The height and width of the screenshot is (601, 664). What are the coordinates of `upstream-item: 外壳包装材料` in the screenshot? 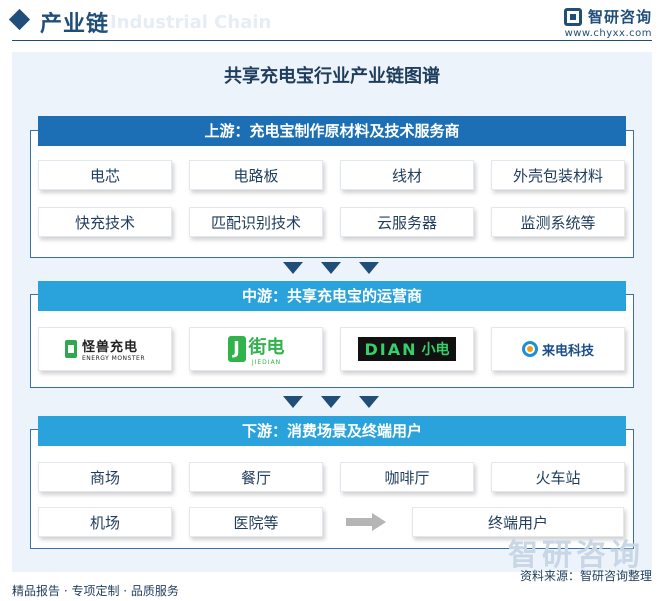 It's located at (558, 175).